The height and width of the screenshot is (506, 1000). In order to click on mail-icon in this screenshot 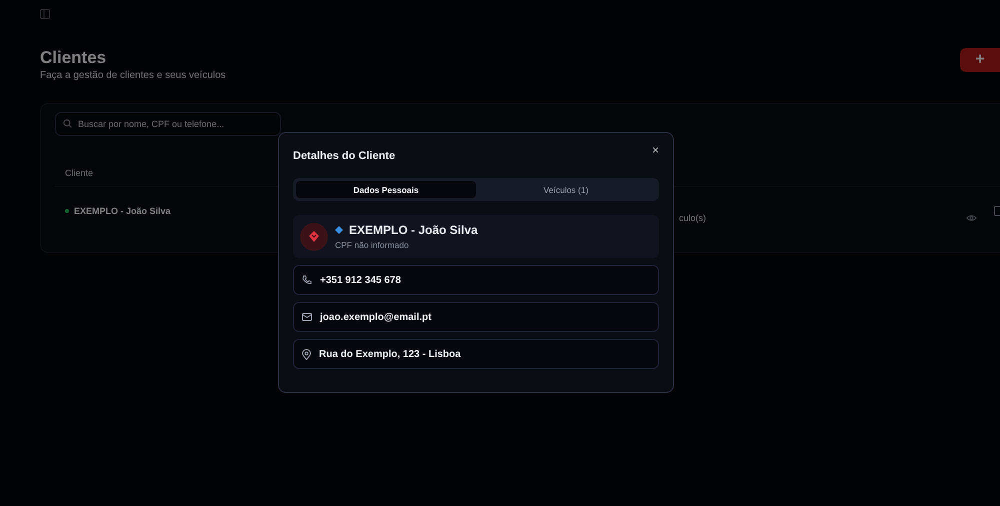, I will do `click(307, 317)`.